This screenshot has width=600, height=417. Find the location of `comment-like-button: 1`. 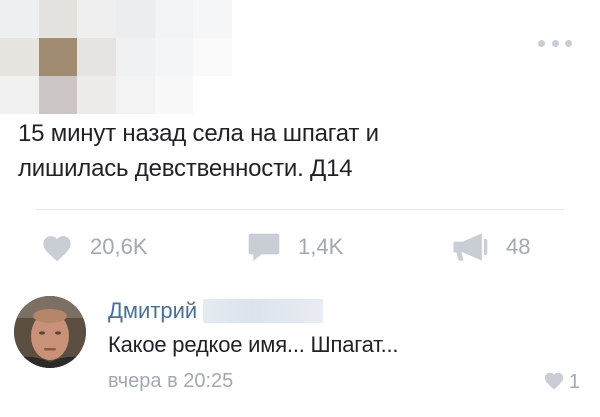

comment-like-button: 1 is located at coordinates (561, 382).